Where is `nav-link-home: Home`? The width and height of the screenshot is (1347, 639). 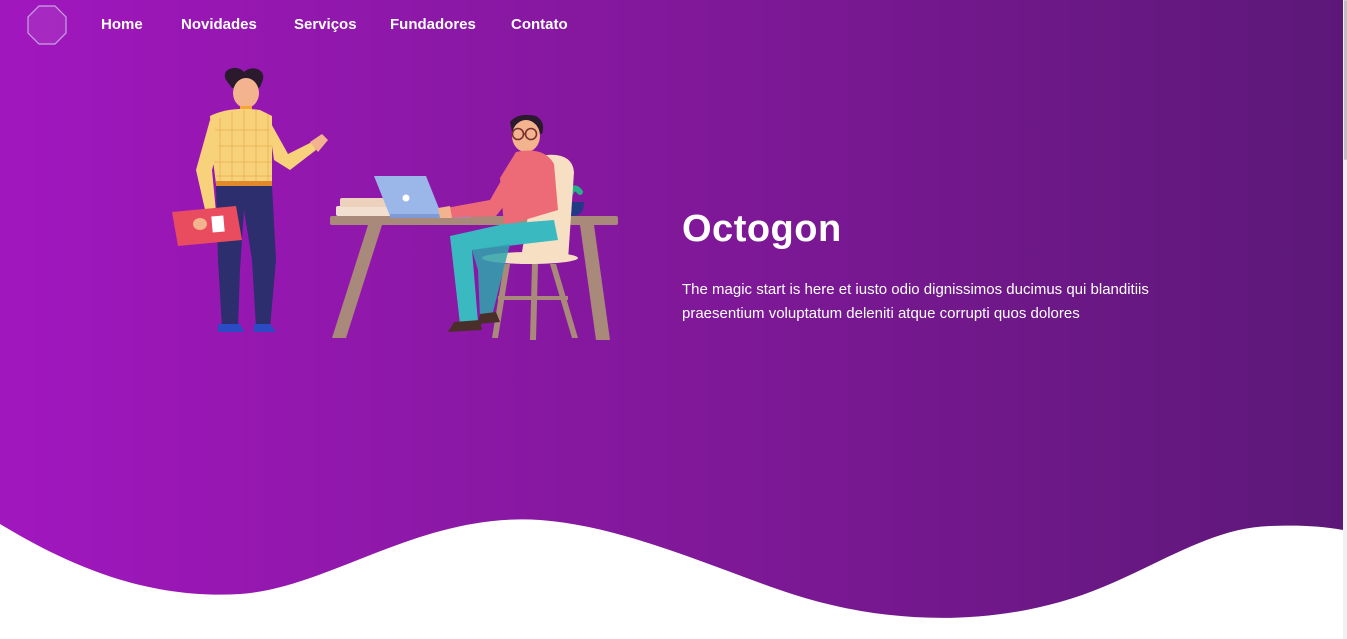 nav-link-home: Home is located at coordinates (122, 24).